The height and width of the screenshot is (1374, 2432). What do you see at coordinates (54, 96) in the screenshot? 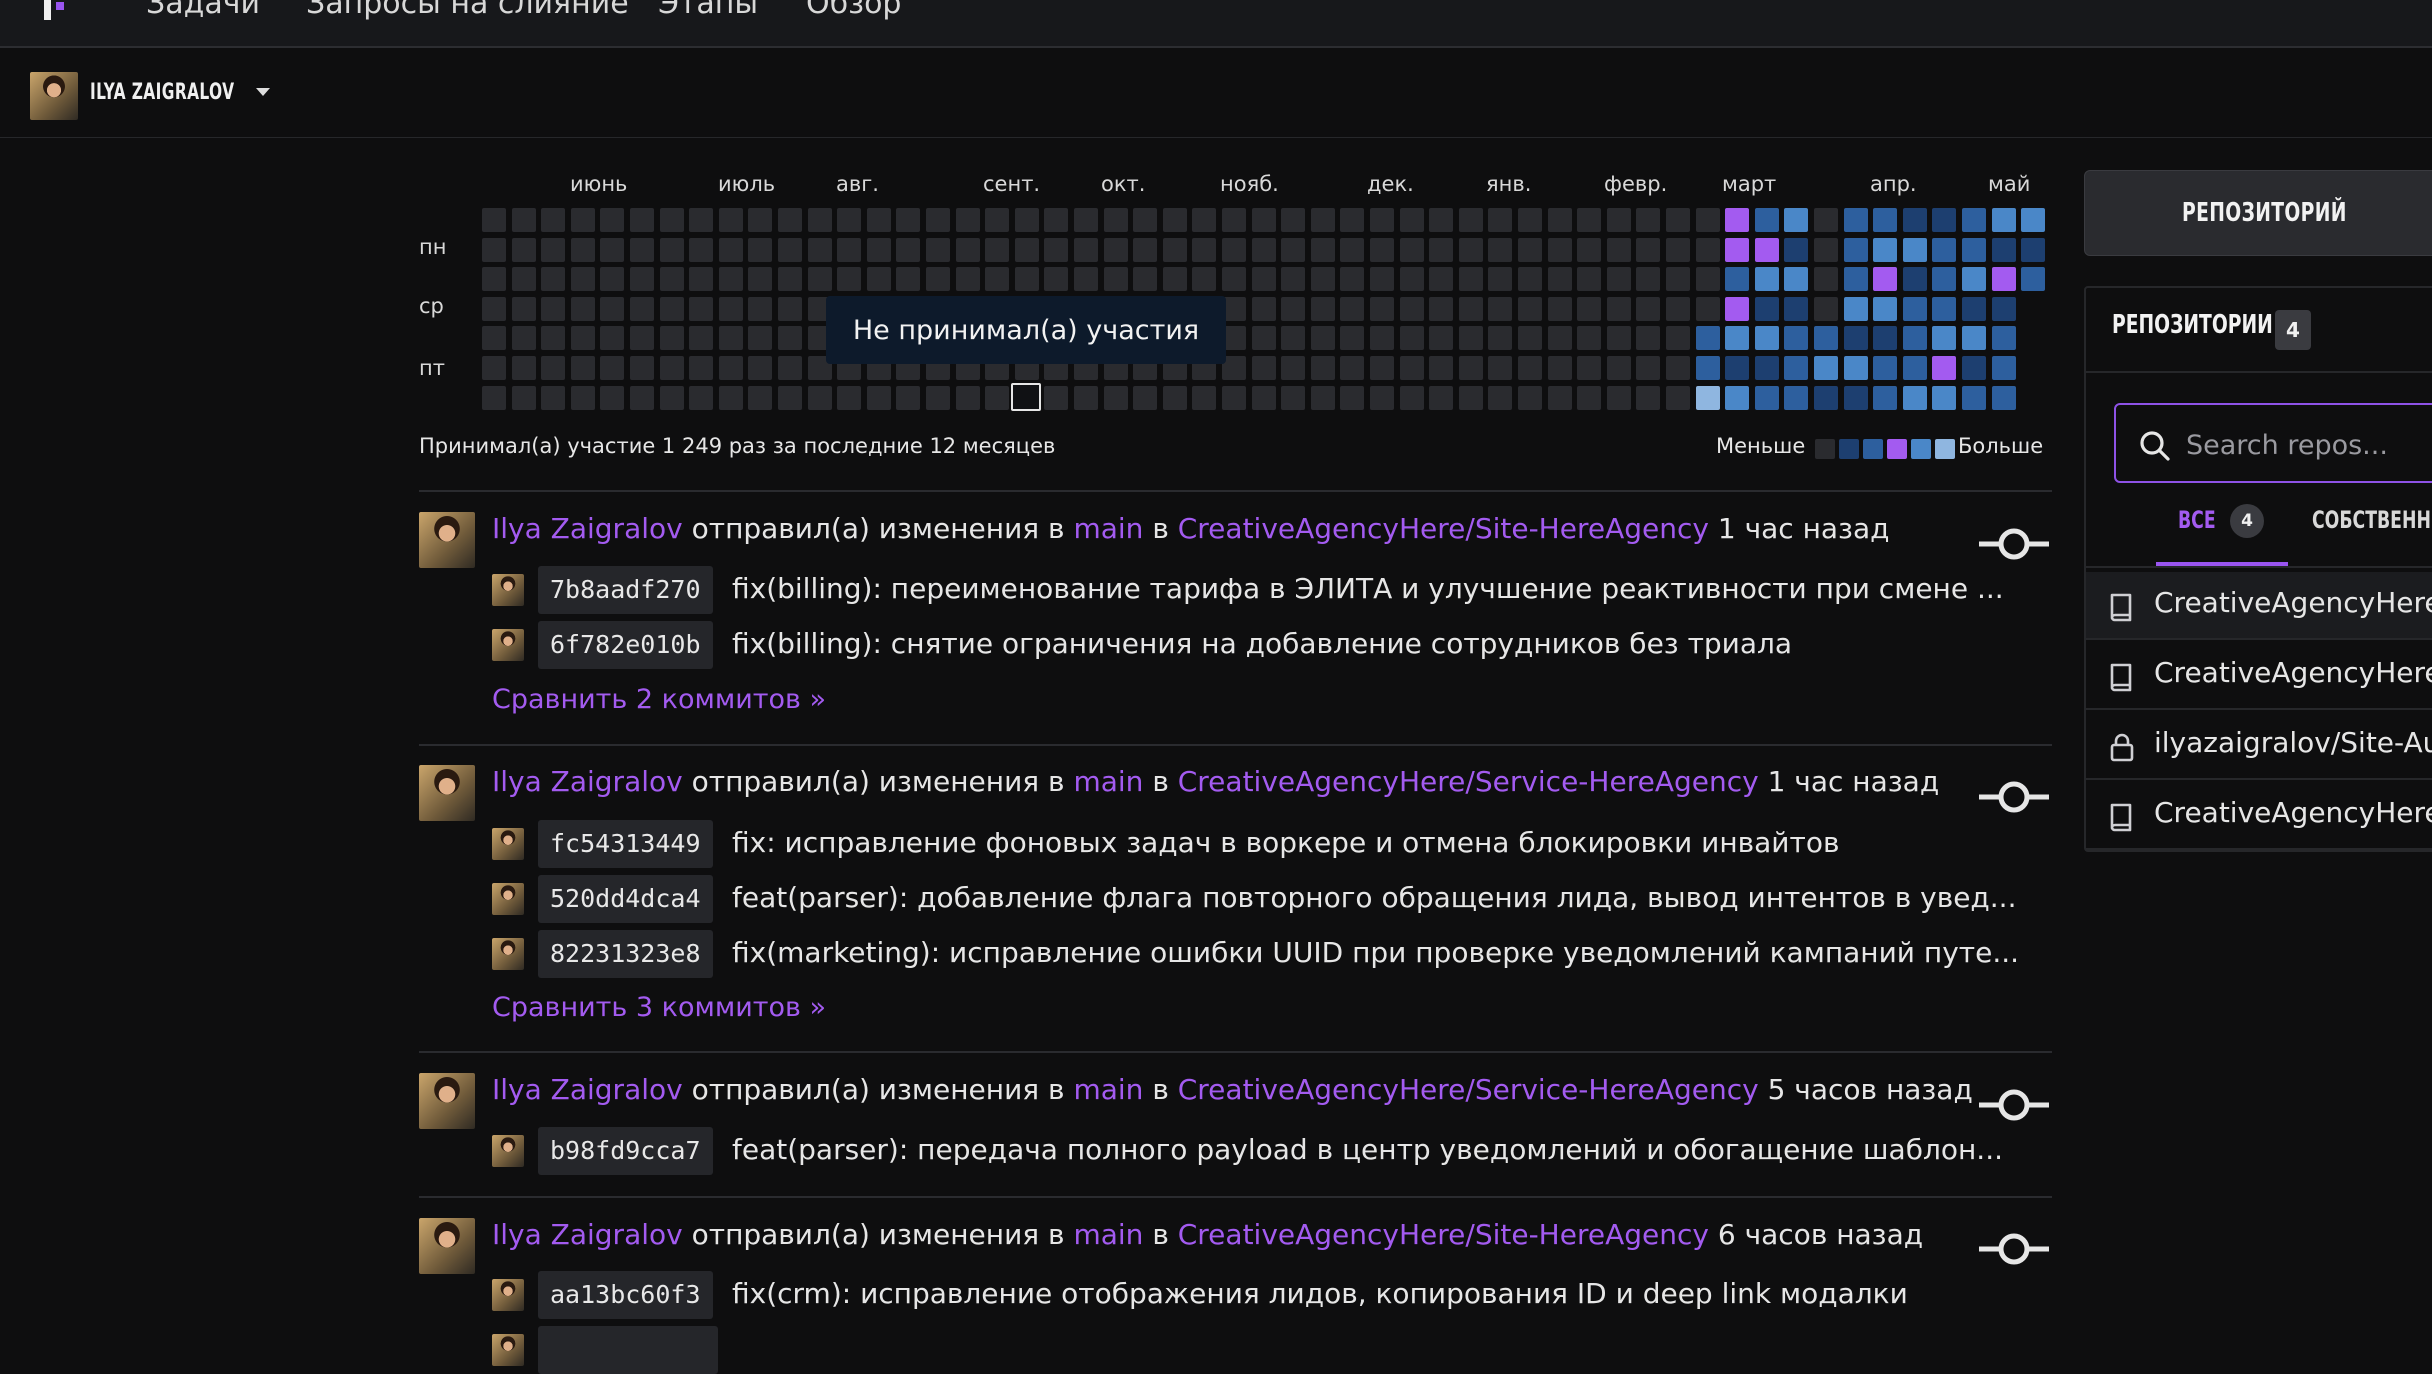
I see `avatar` at bounding box center [54, 96].